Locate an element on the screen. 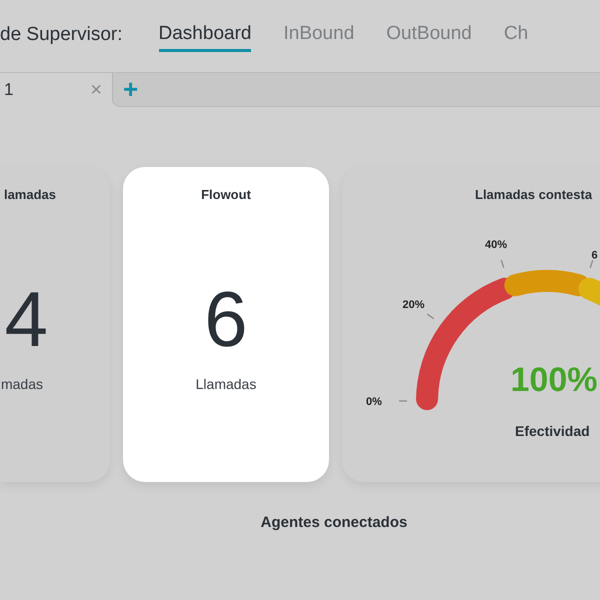 The height and width of the screenshot is (600, 600). tick-label: 20% is located at coordinates (413, 305).